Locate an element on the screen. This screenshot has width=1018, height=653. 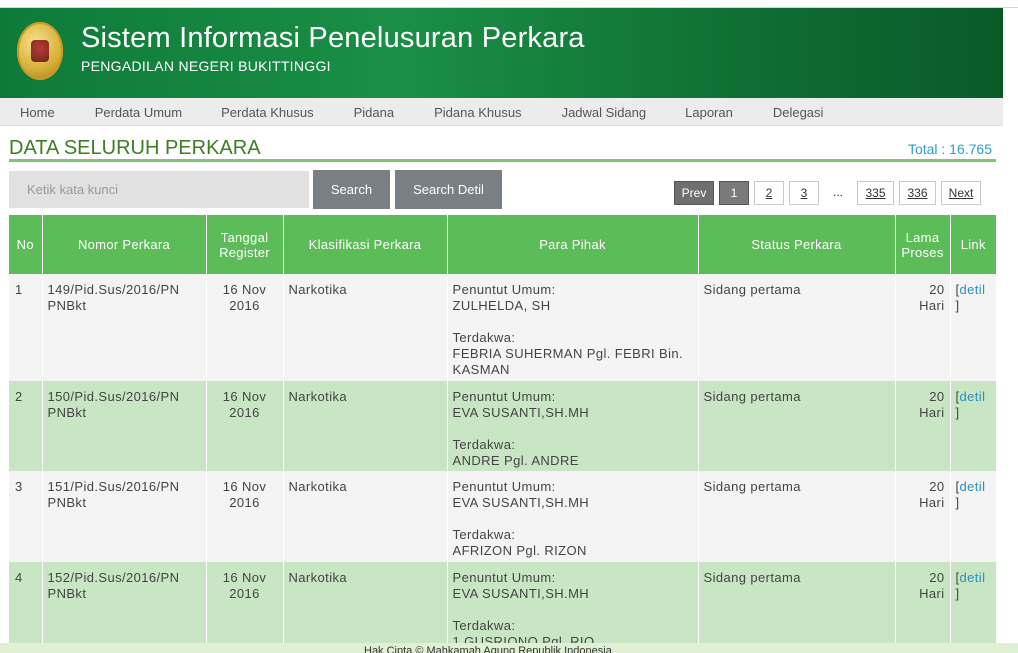
court-emblem-logo is located at coordinates (40, 51).